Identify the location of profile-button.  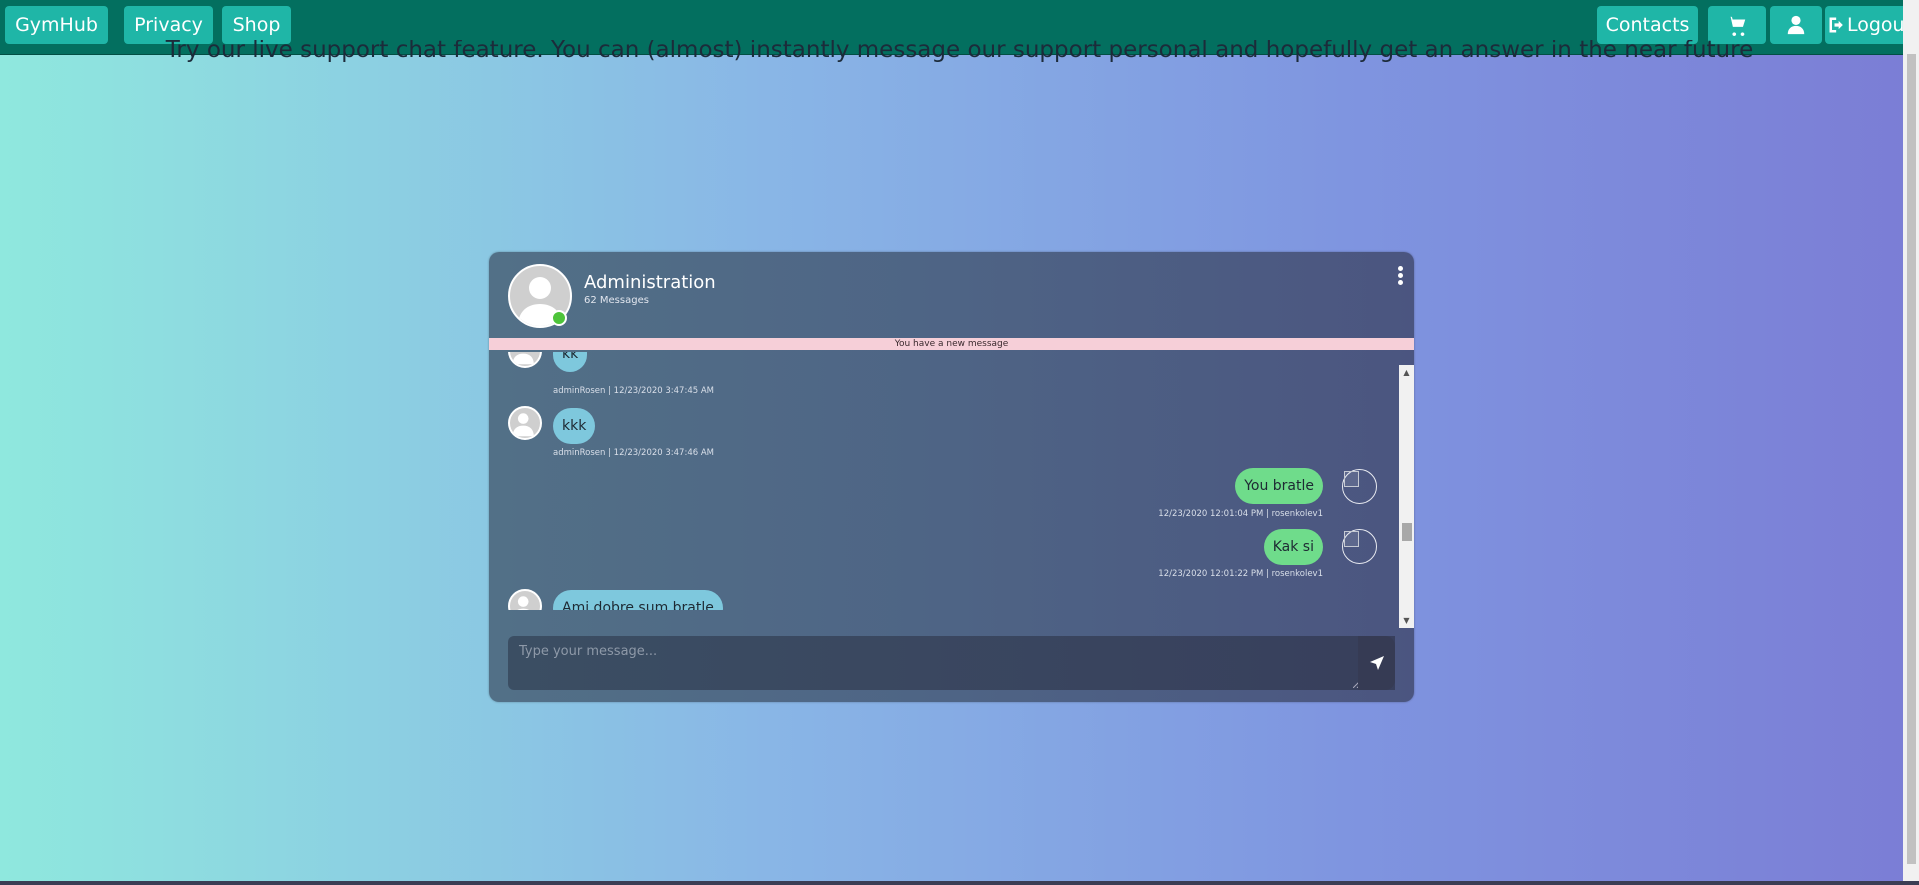
(1796, 25).